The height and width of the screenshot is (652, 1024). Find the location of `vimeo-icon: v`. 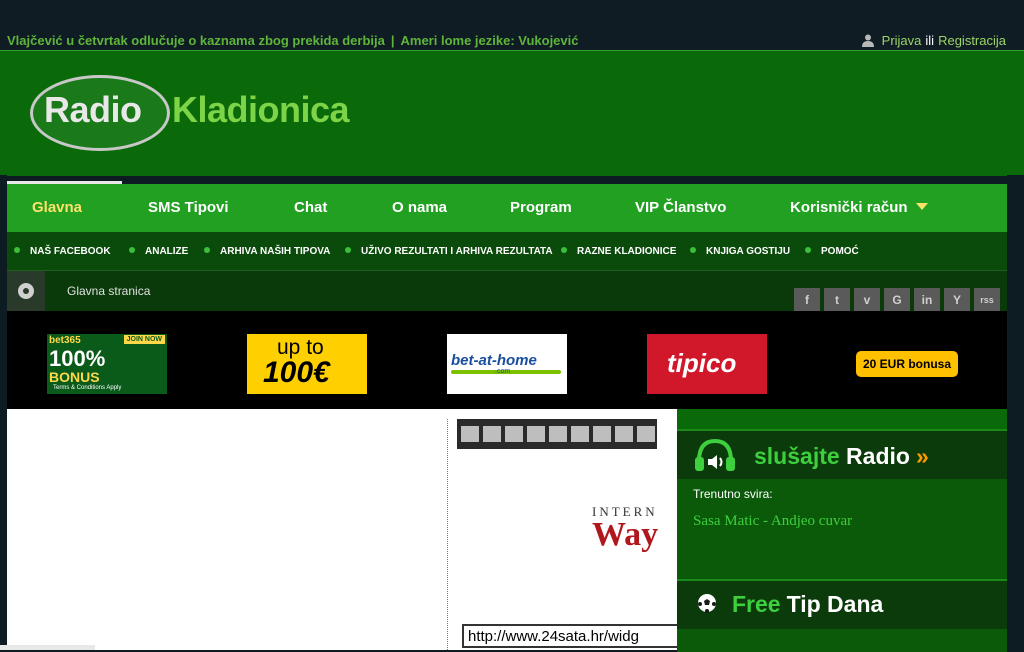

vimeo-icon: v is located at coordinates (867, 300).